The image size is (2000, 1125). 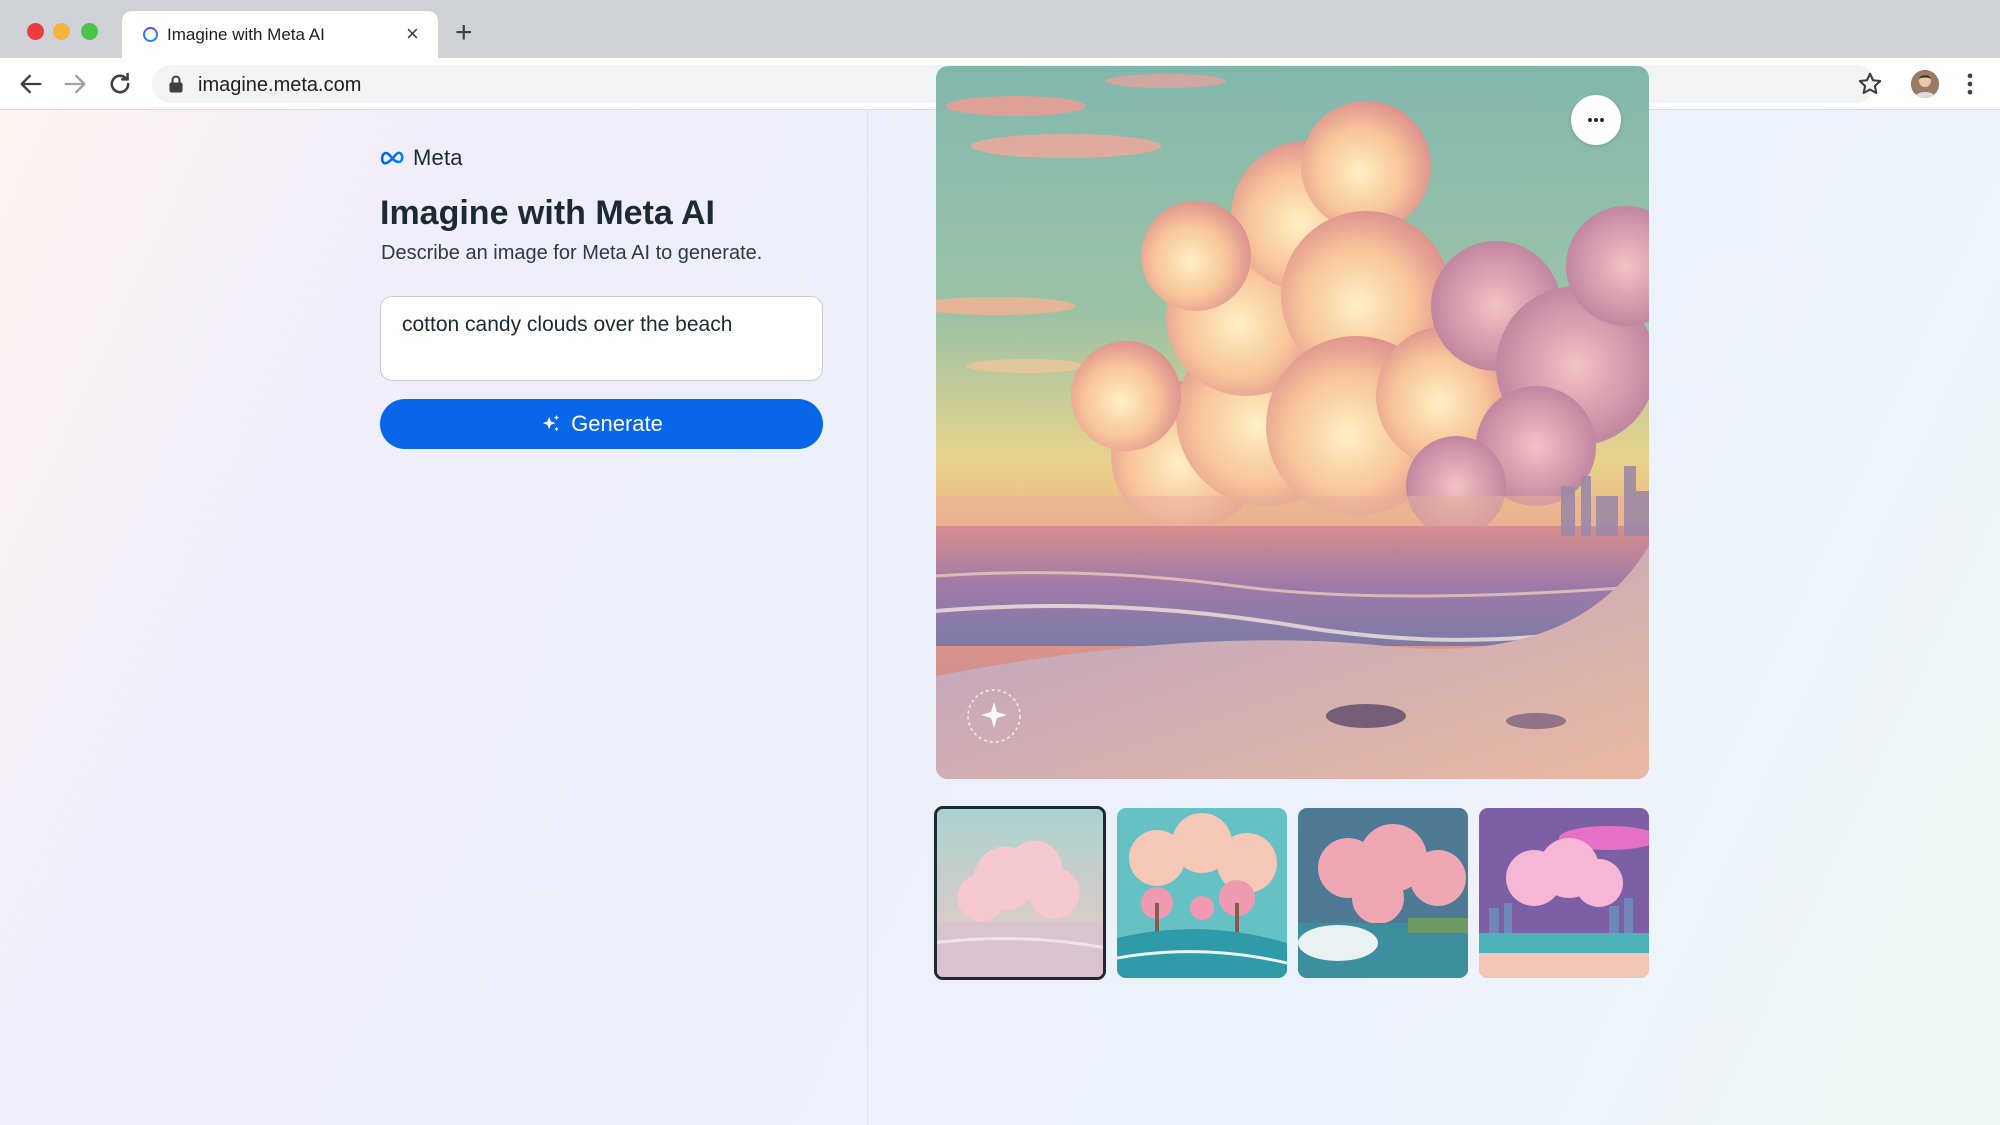 I want to click on window-minimize-button, so click(x=61, y=31).